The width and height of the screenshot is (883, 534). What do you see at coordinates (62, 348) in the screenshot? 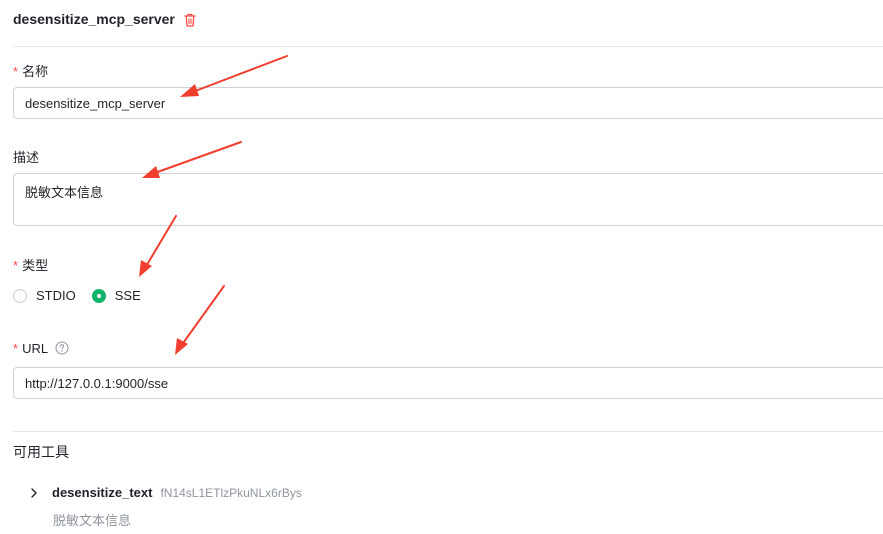
I see `help-icon` at bounding box center [62, 348].